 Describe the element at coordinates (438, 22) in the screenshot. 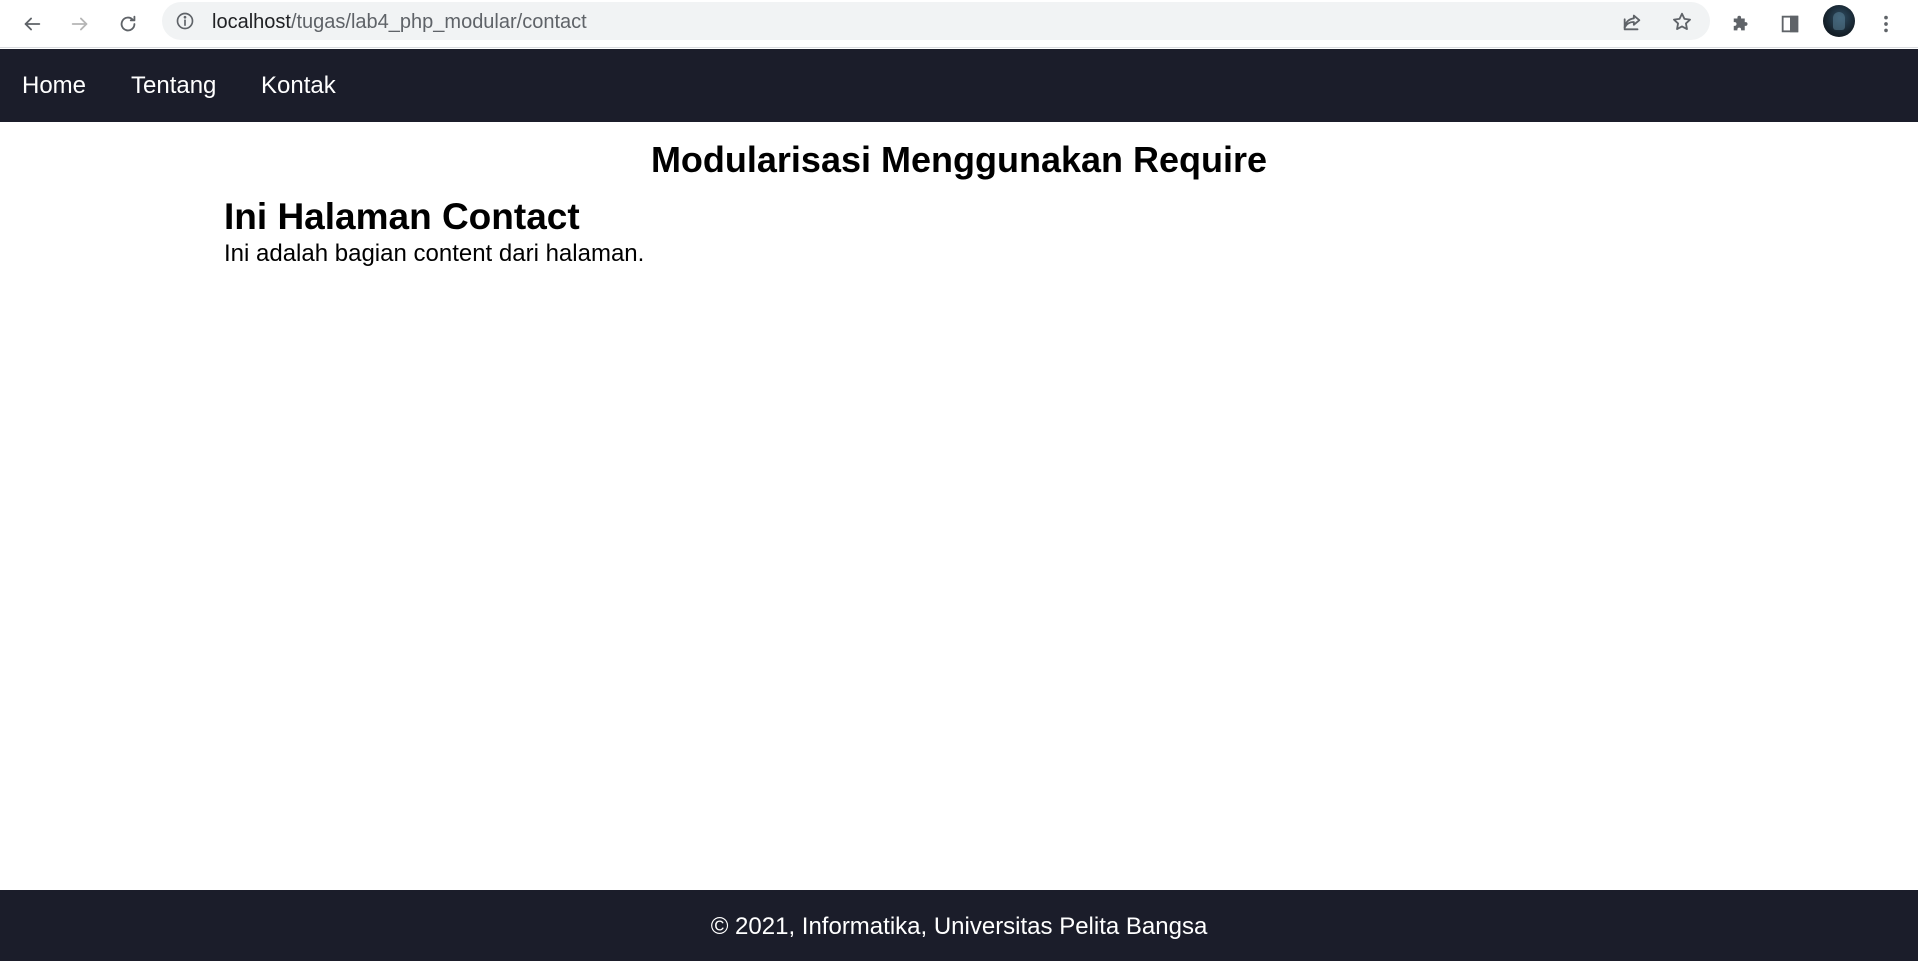

I see `url-path: /tugas/lab4_php_modular/contact` at that location.